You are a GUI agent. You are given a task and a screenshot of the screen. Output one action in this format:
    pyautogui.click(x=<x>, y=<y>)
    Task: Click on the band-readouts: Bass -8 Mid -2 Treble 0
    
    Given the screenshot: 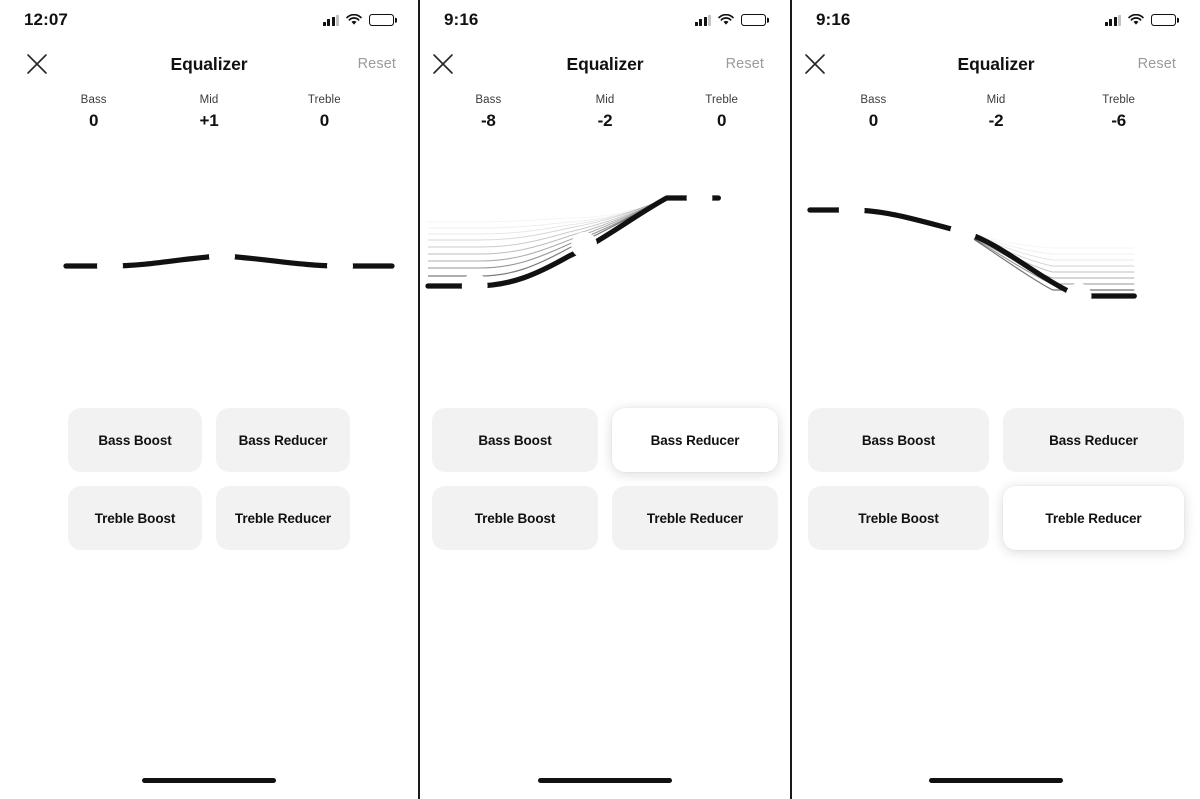 What is the action you would take?
    pyautogui.click(x=605, y=112)
    